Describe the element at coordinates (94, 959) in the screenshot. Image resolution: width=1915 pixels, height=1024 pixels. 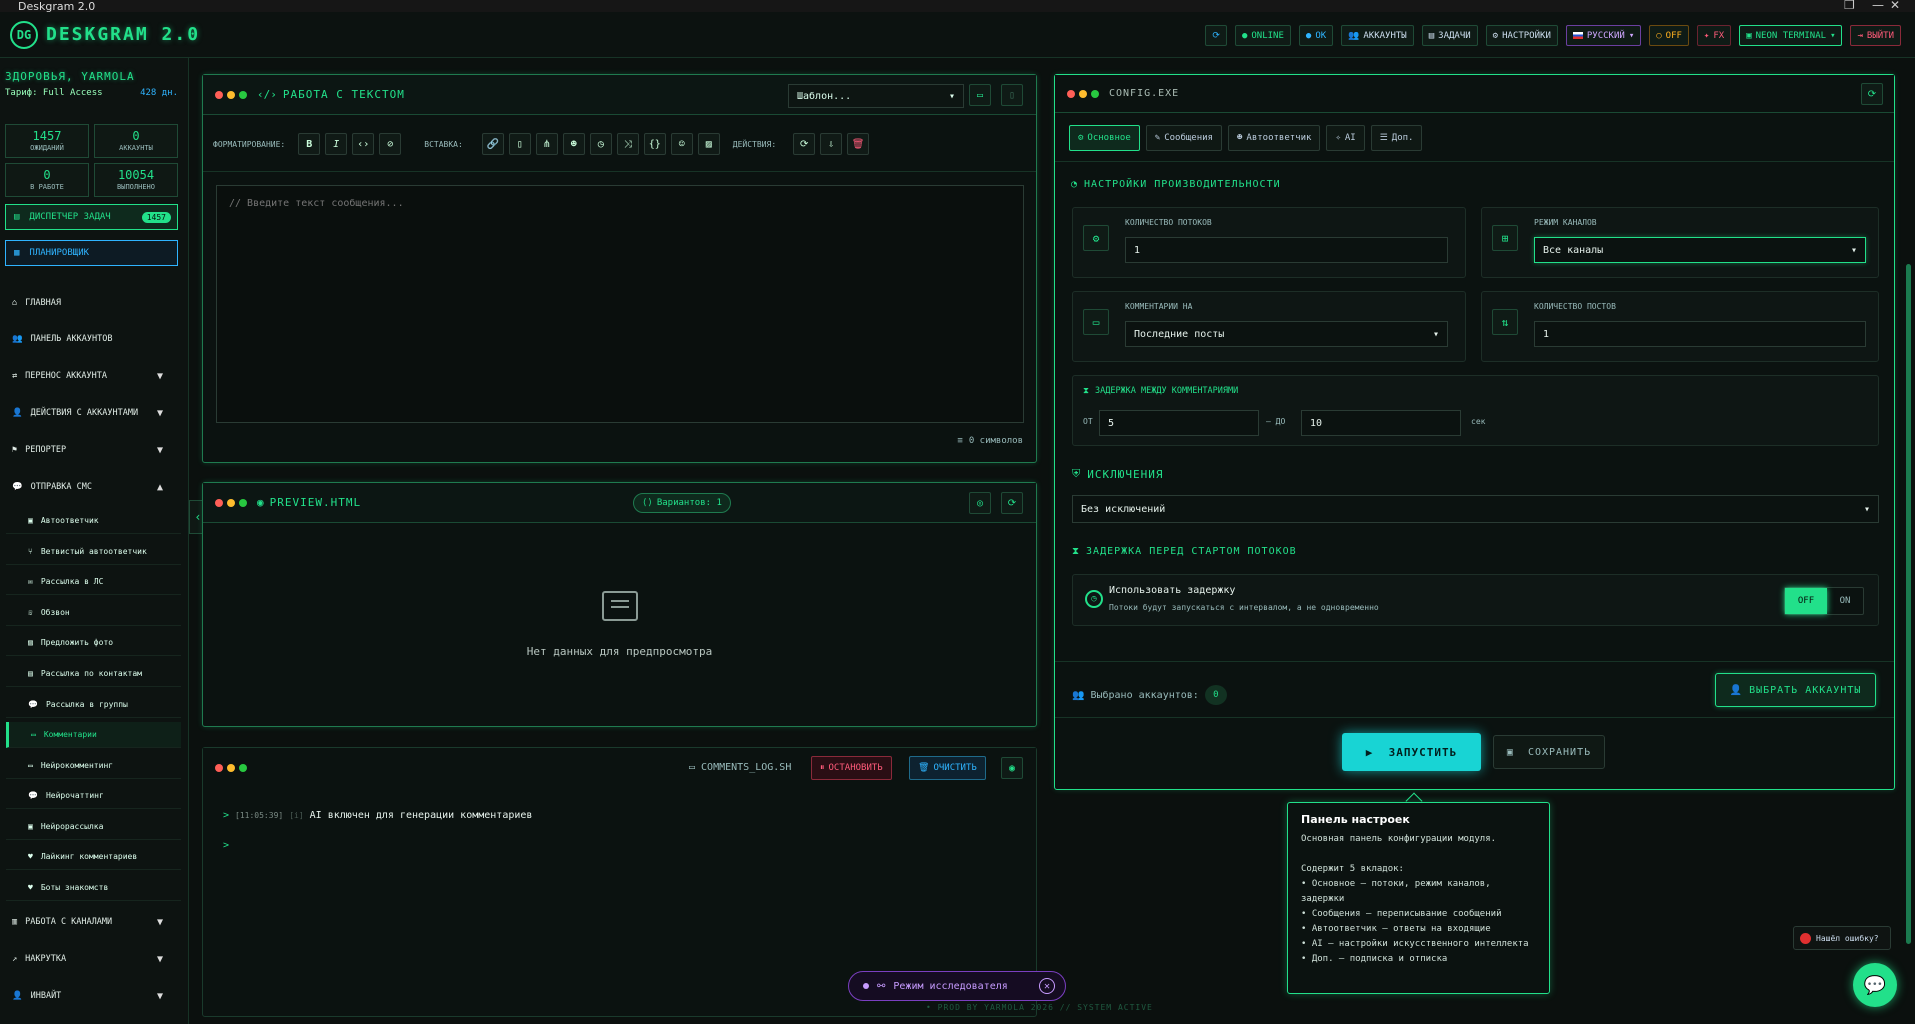
I see `nav-boosting: ↗ НАКРУТКА ▼` at that location.